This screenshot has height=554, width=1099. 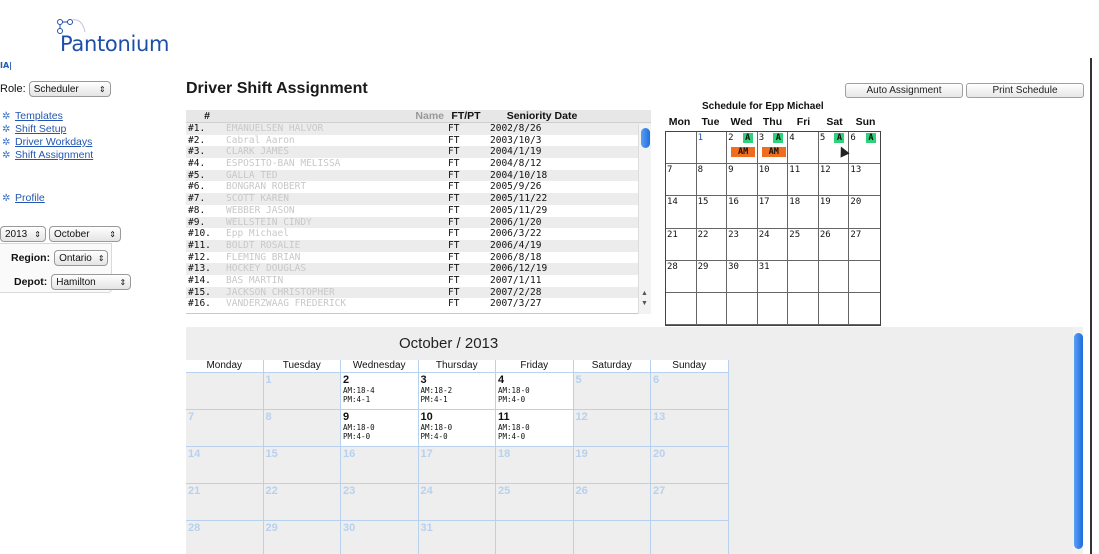 What do you see at coordinates (418, 187) in the screenshot?
I see `table-row: #6. BONGRAN ROBERT FT 2005/9/26` at bounding box center [418, 187].